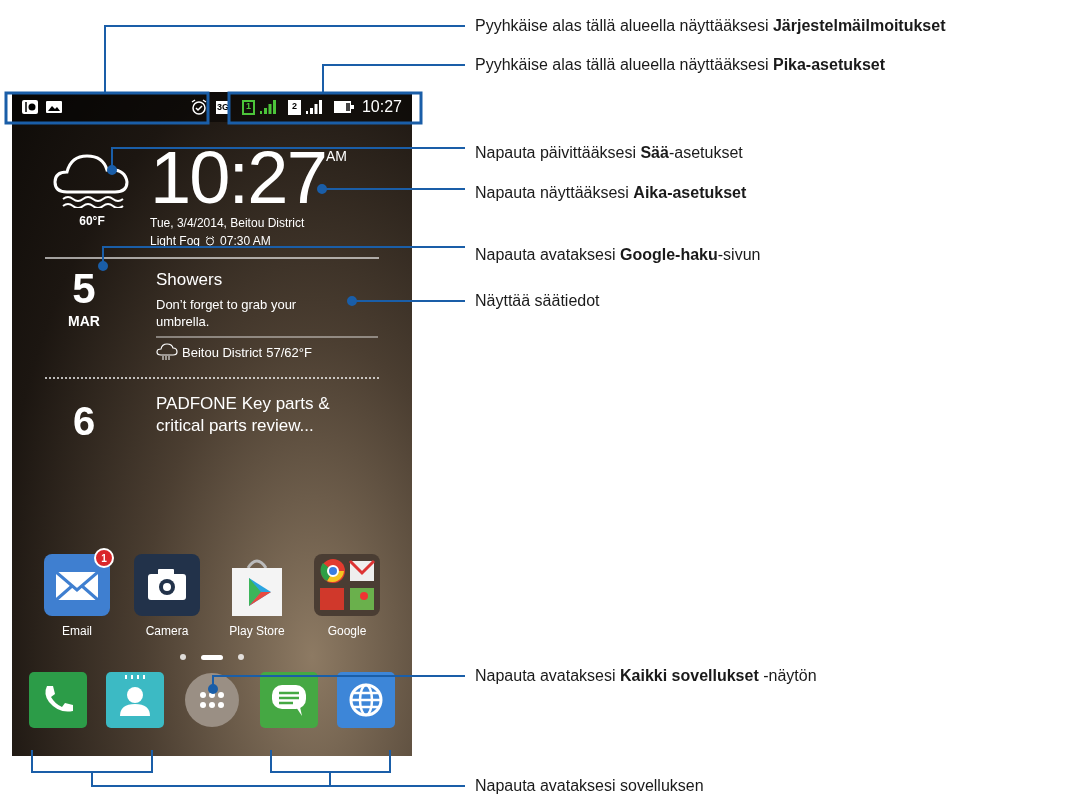 This screenshot has width=1071, height=795. Describe the element at coordinates (167, 631) in the screenshot. I see `app-label: Camera` at that location.